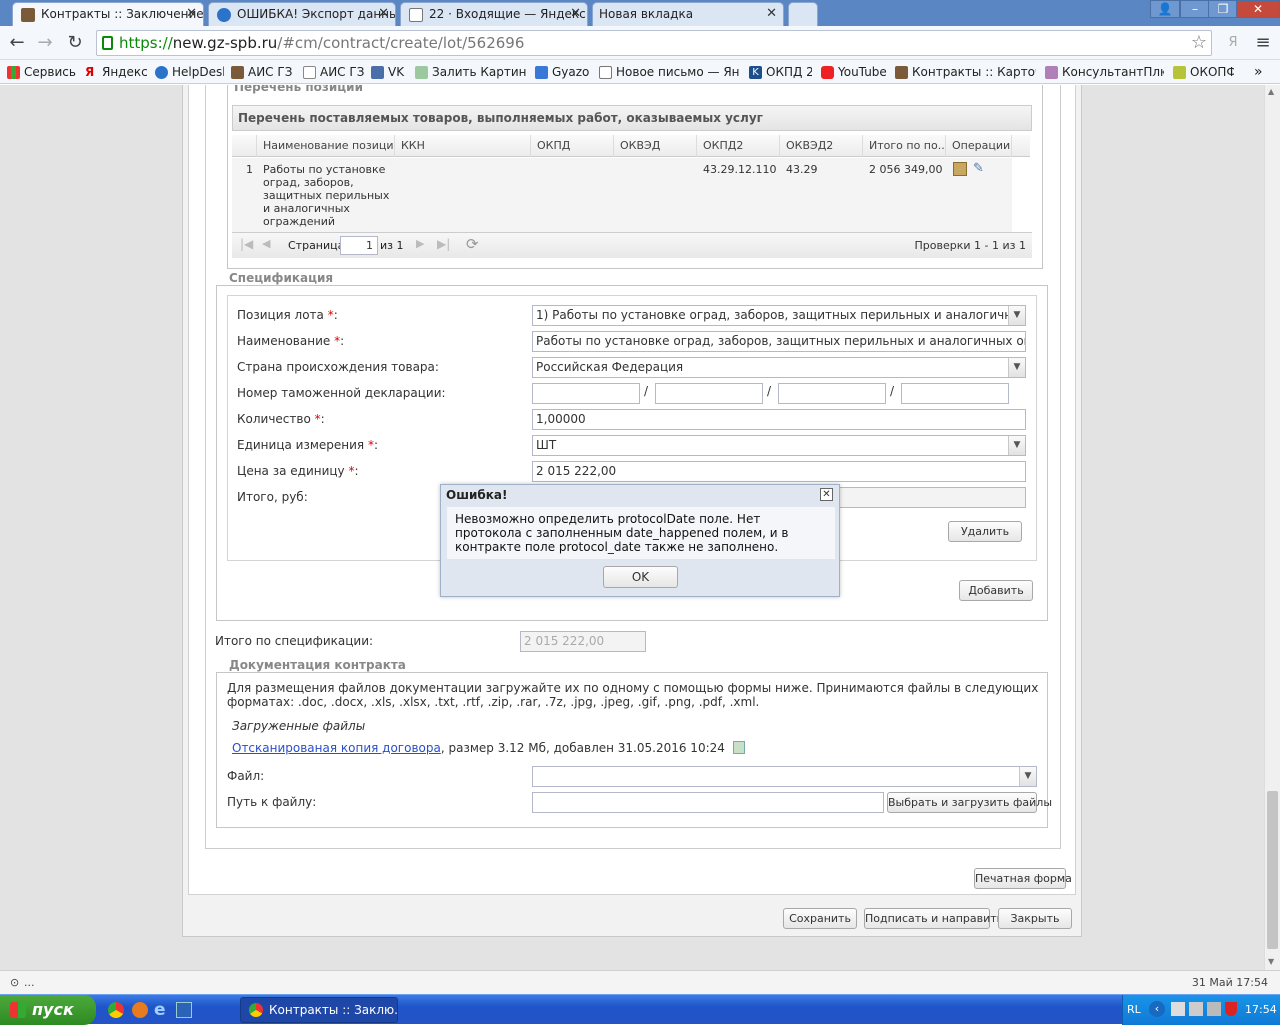  What do you see at coordinates (960, 169) in the screenshot?
I see `document-icon` at bounding box center [960, 169].